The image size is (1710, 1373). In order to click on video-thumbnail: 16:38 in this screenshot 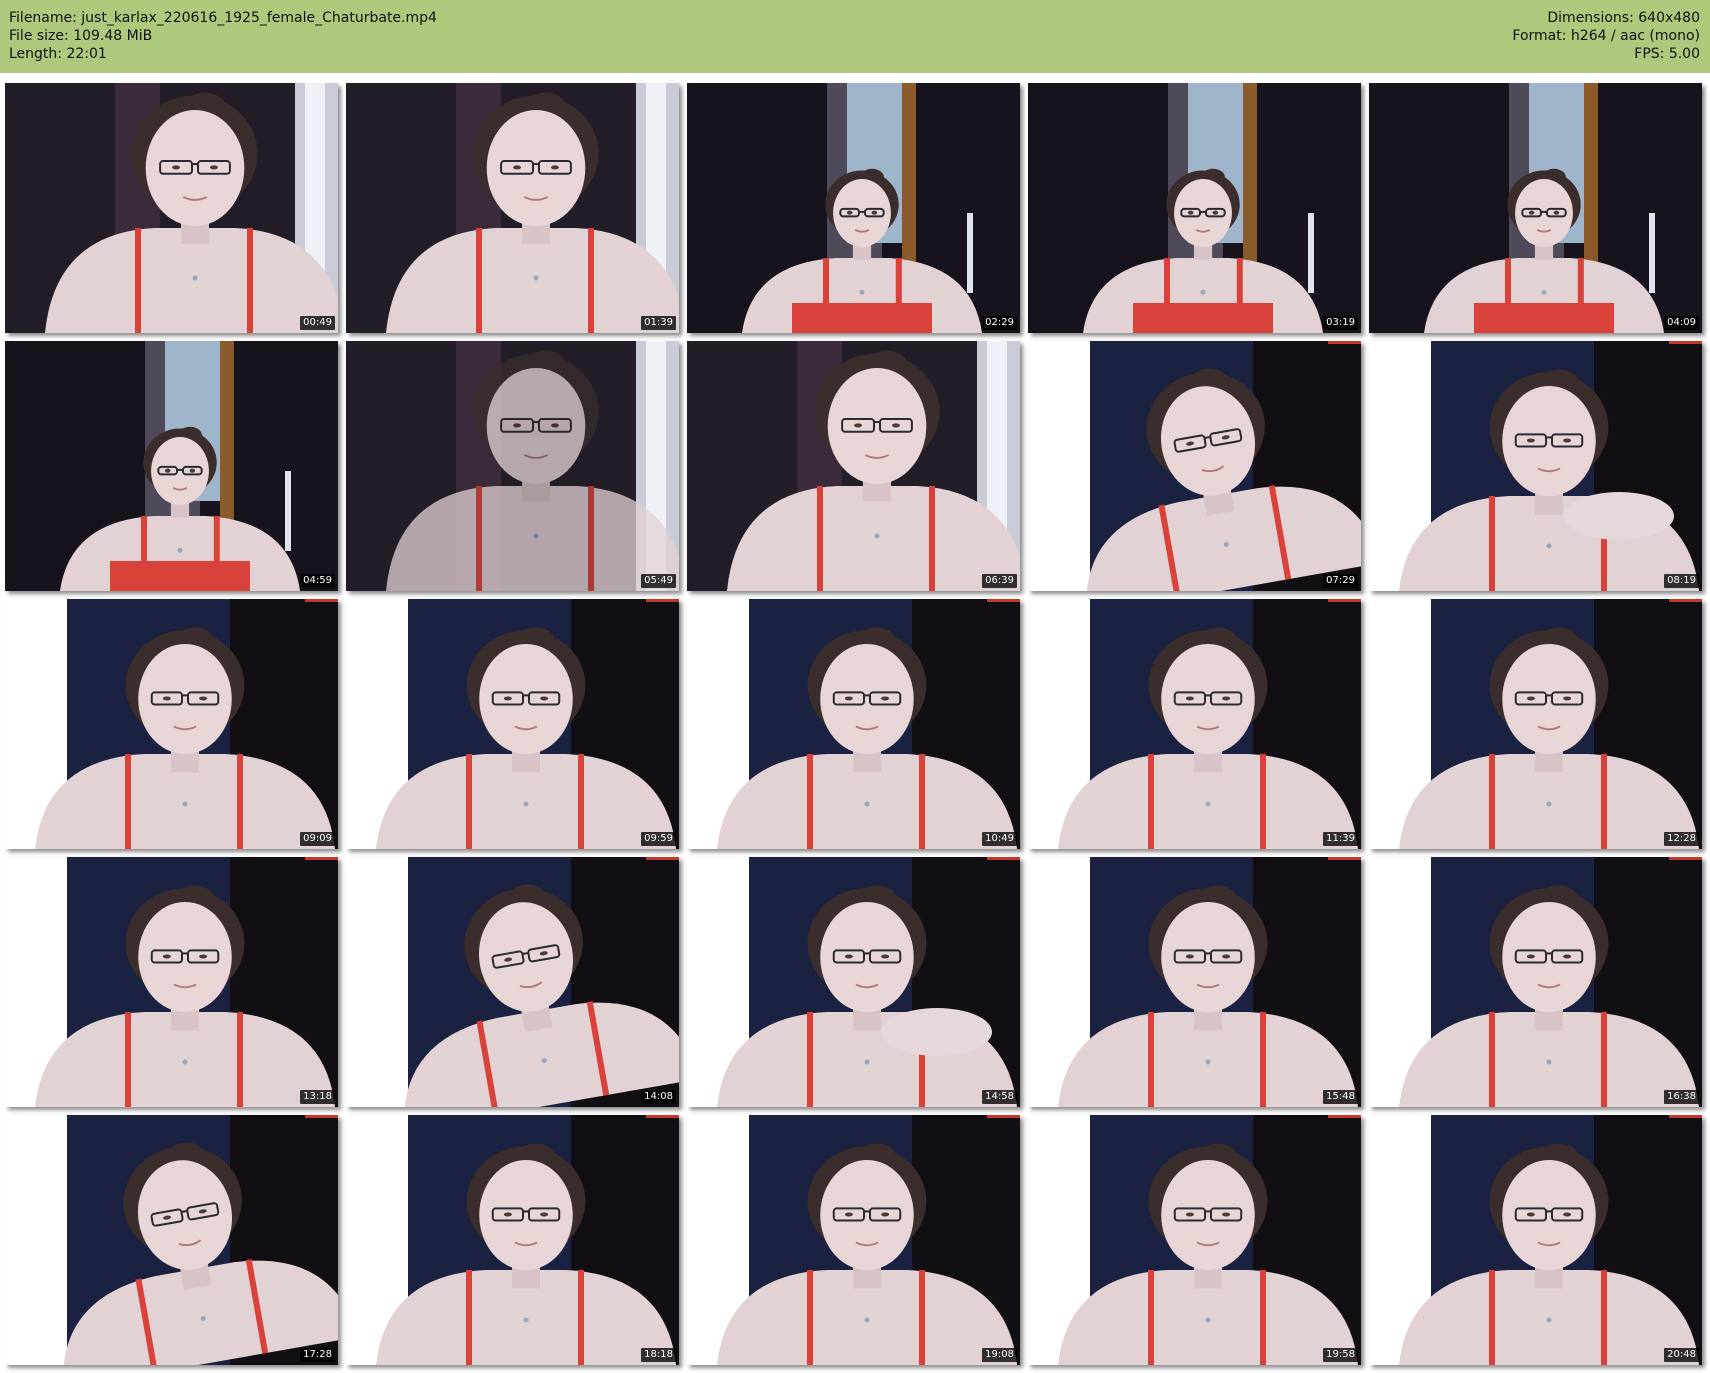, I will do `click(1535, 982)`.